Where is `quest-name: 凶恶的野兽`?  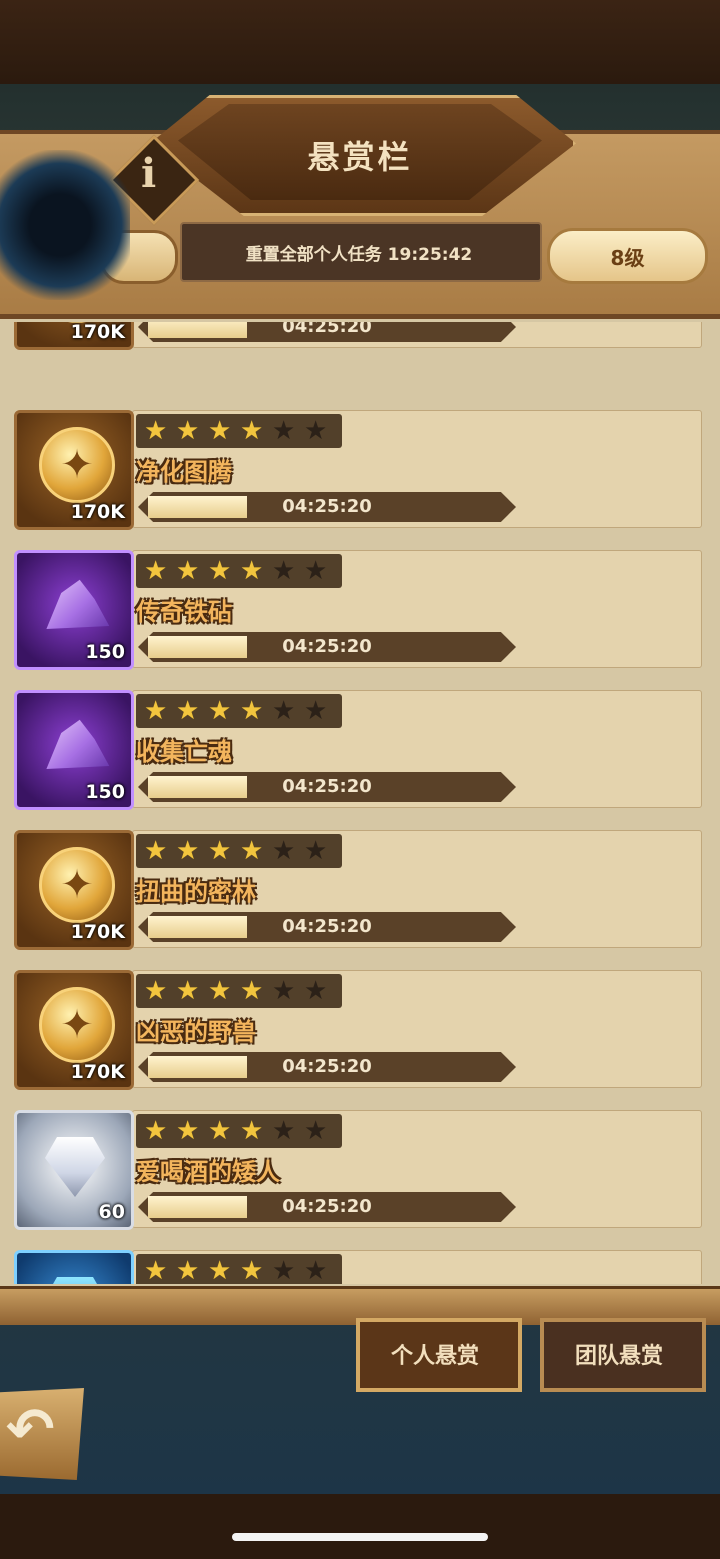 quest-name: 凶恶的野兽 is located at coordinates (196, 1032).